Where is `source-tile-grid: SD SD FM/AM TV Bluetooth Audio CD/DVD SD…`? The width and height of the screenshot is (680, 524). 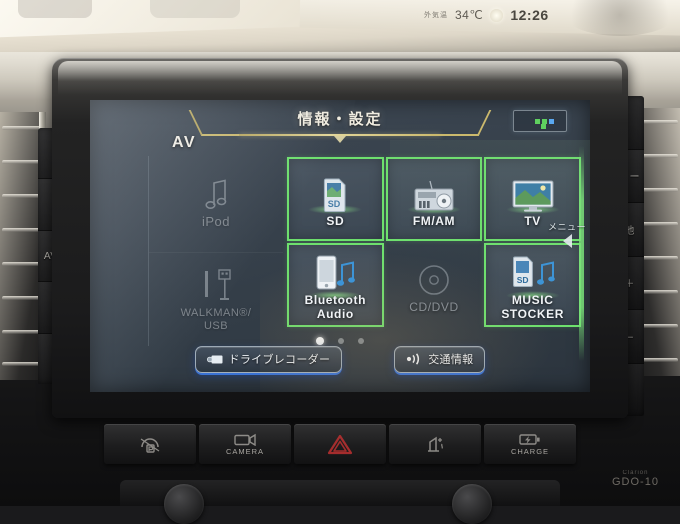 source-tile-grid: SD SD FM/AM TV Bluetooth Audio CD/DVD SD… is located at coordinates (434, 242).